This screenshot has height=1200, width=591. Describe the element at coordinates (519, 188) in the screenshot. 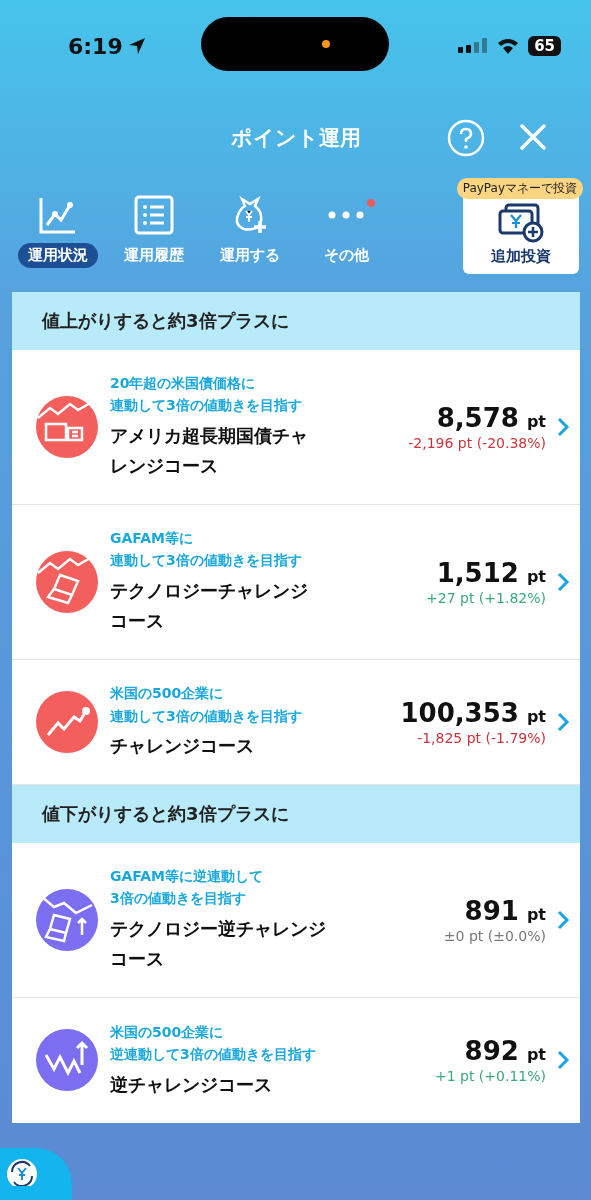

I see `promo-badge: PayPayマネーで投資` at that location.